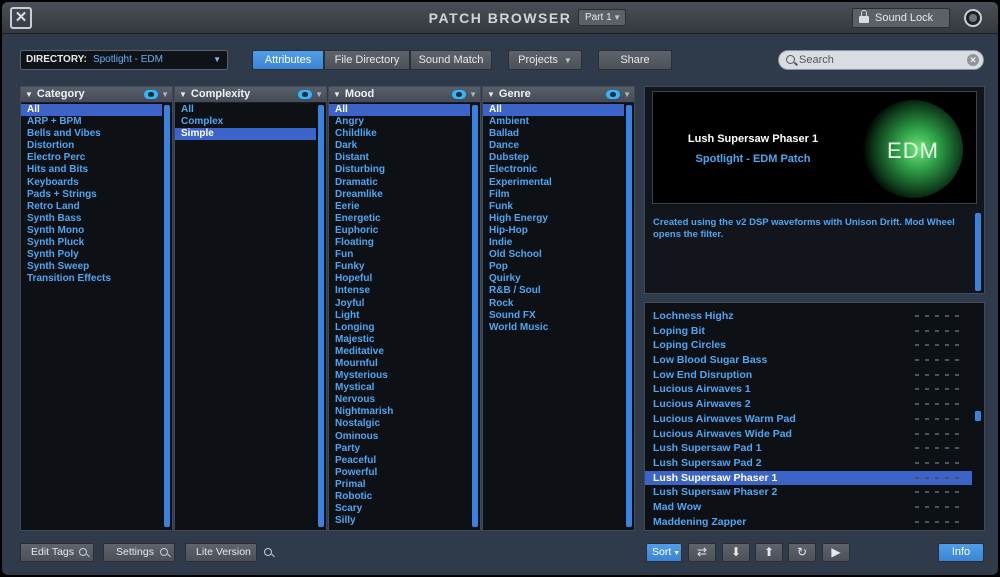 Image resolution: width=1000 pixels, height=577 pixels. I want to click on patch-list-item: Maddening Zapper, so click(808, 522).